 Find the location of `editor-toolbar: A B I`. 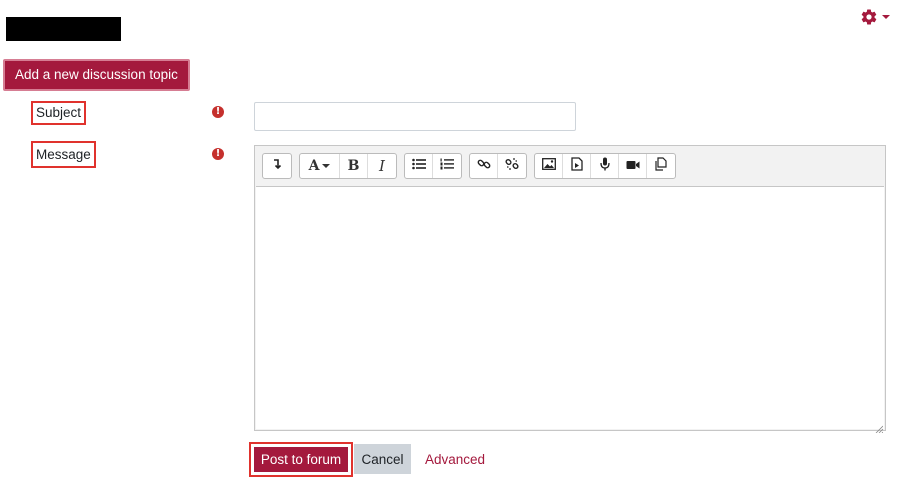

editor-toolbar: A B I is located at coordinates (570, 166).